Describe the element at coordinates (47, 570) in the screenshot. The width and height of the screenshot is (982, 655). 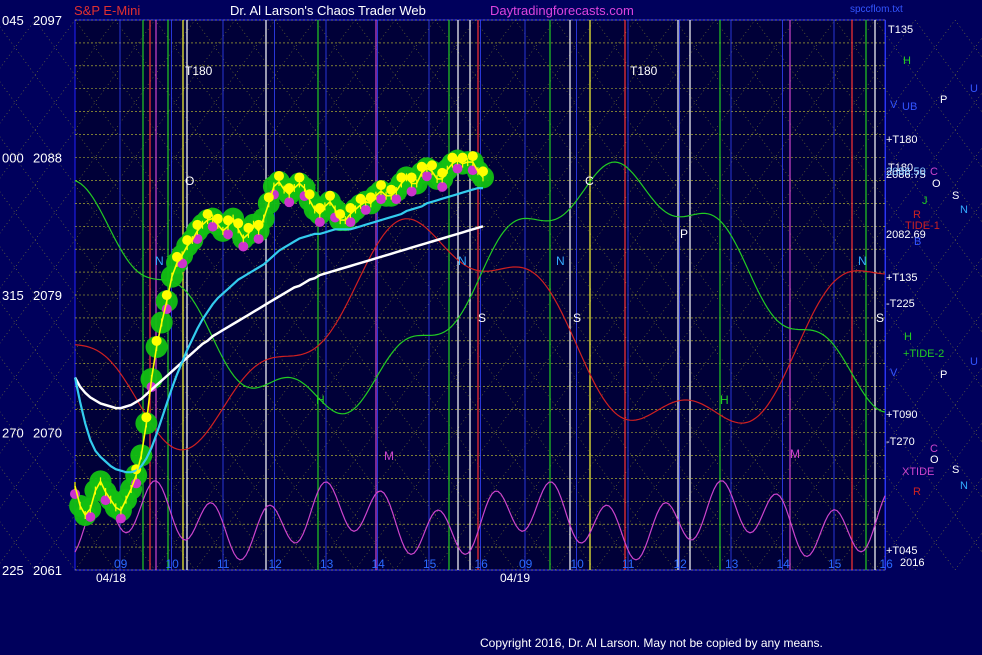
I see `y-tick-price: 2061` at that location.